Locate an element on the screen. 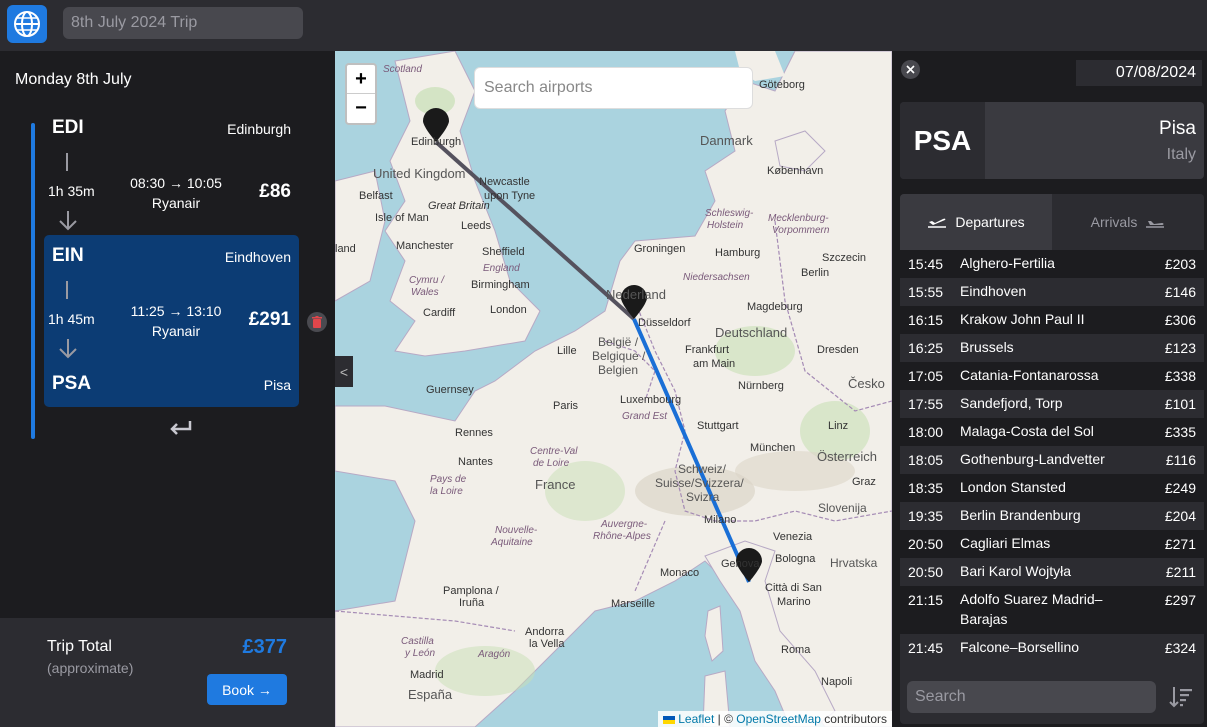 The image size is (1207, 727). zoom-control: + − is located at coordinates (361, 94).